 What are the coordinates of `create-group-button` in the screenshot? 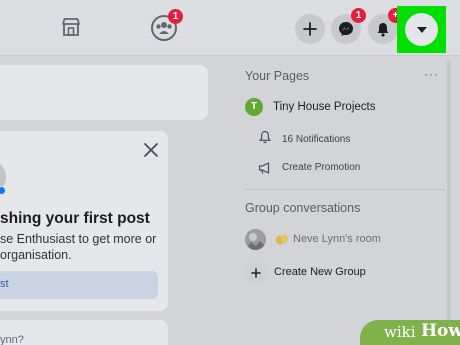 It's located at (256, 273).